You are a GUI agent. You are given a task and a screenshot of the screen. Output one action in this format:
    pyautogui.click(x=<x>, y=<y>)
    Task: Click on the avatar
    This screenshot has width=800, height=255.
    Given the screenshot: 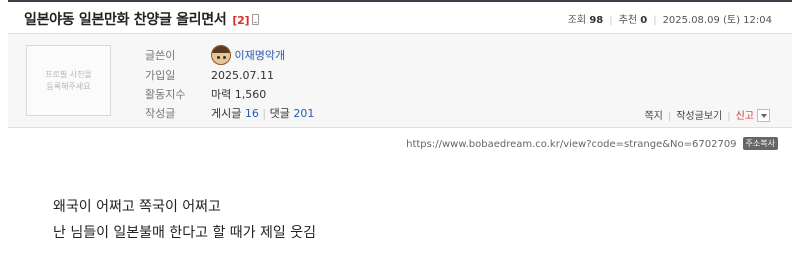 What is the action you would take?
    pyautogui.click(x=221, y=55)
    